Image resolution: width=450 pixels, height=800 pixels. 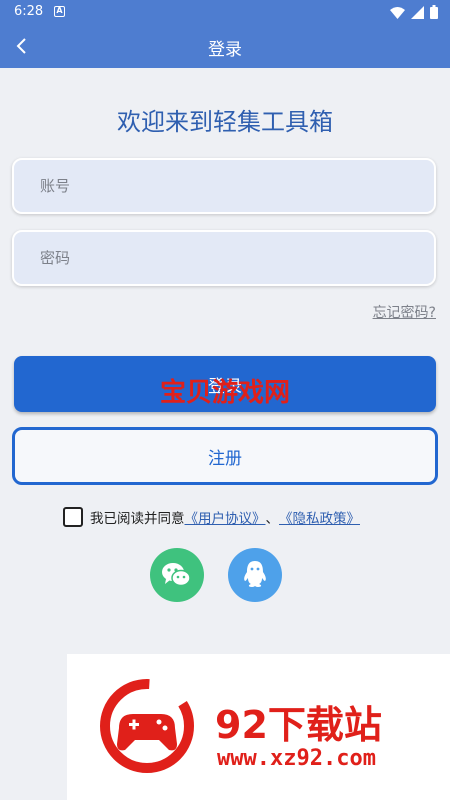 What do you see at coordinates (298, 725) in the screenshot?
I see `ad-brand: 92下载站` at bounding box center [298, 725].